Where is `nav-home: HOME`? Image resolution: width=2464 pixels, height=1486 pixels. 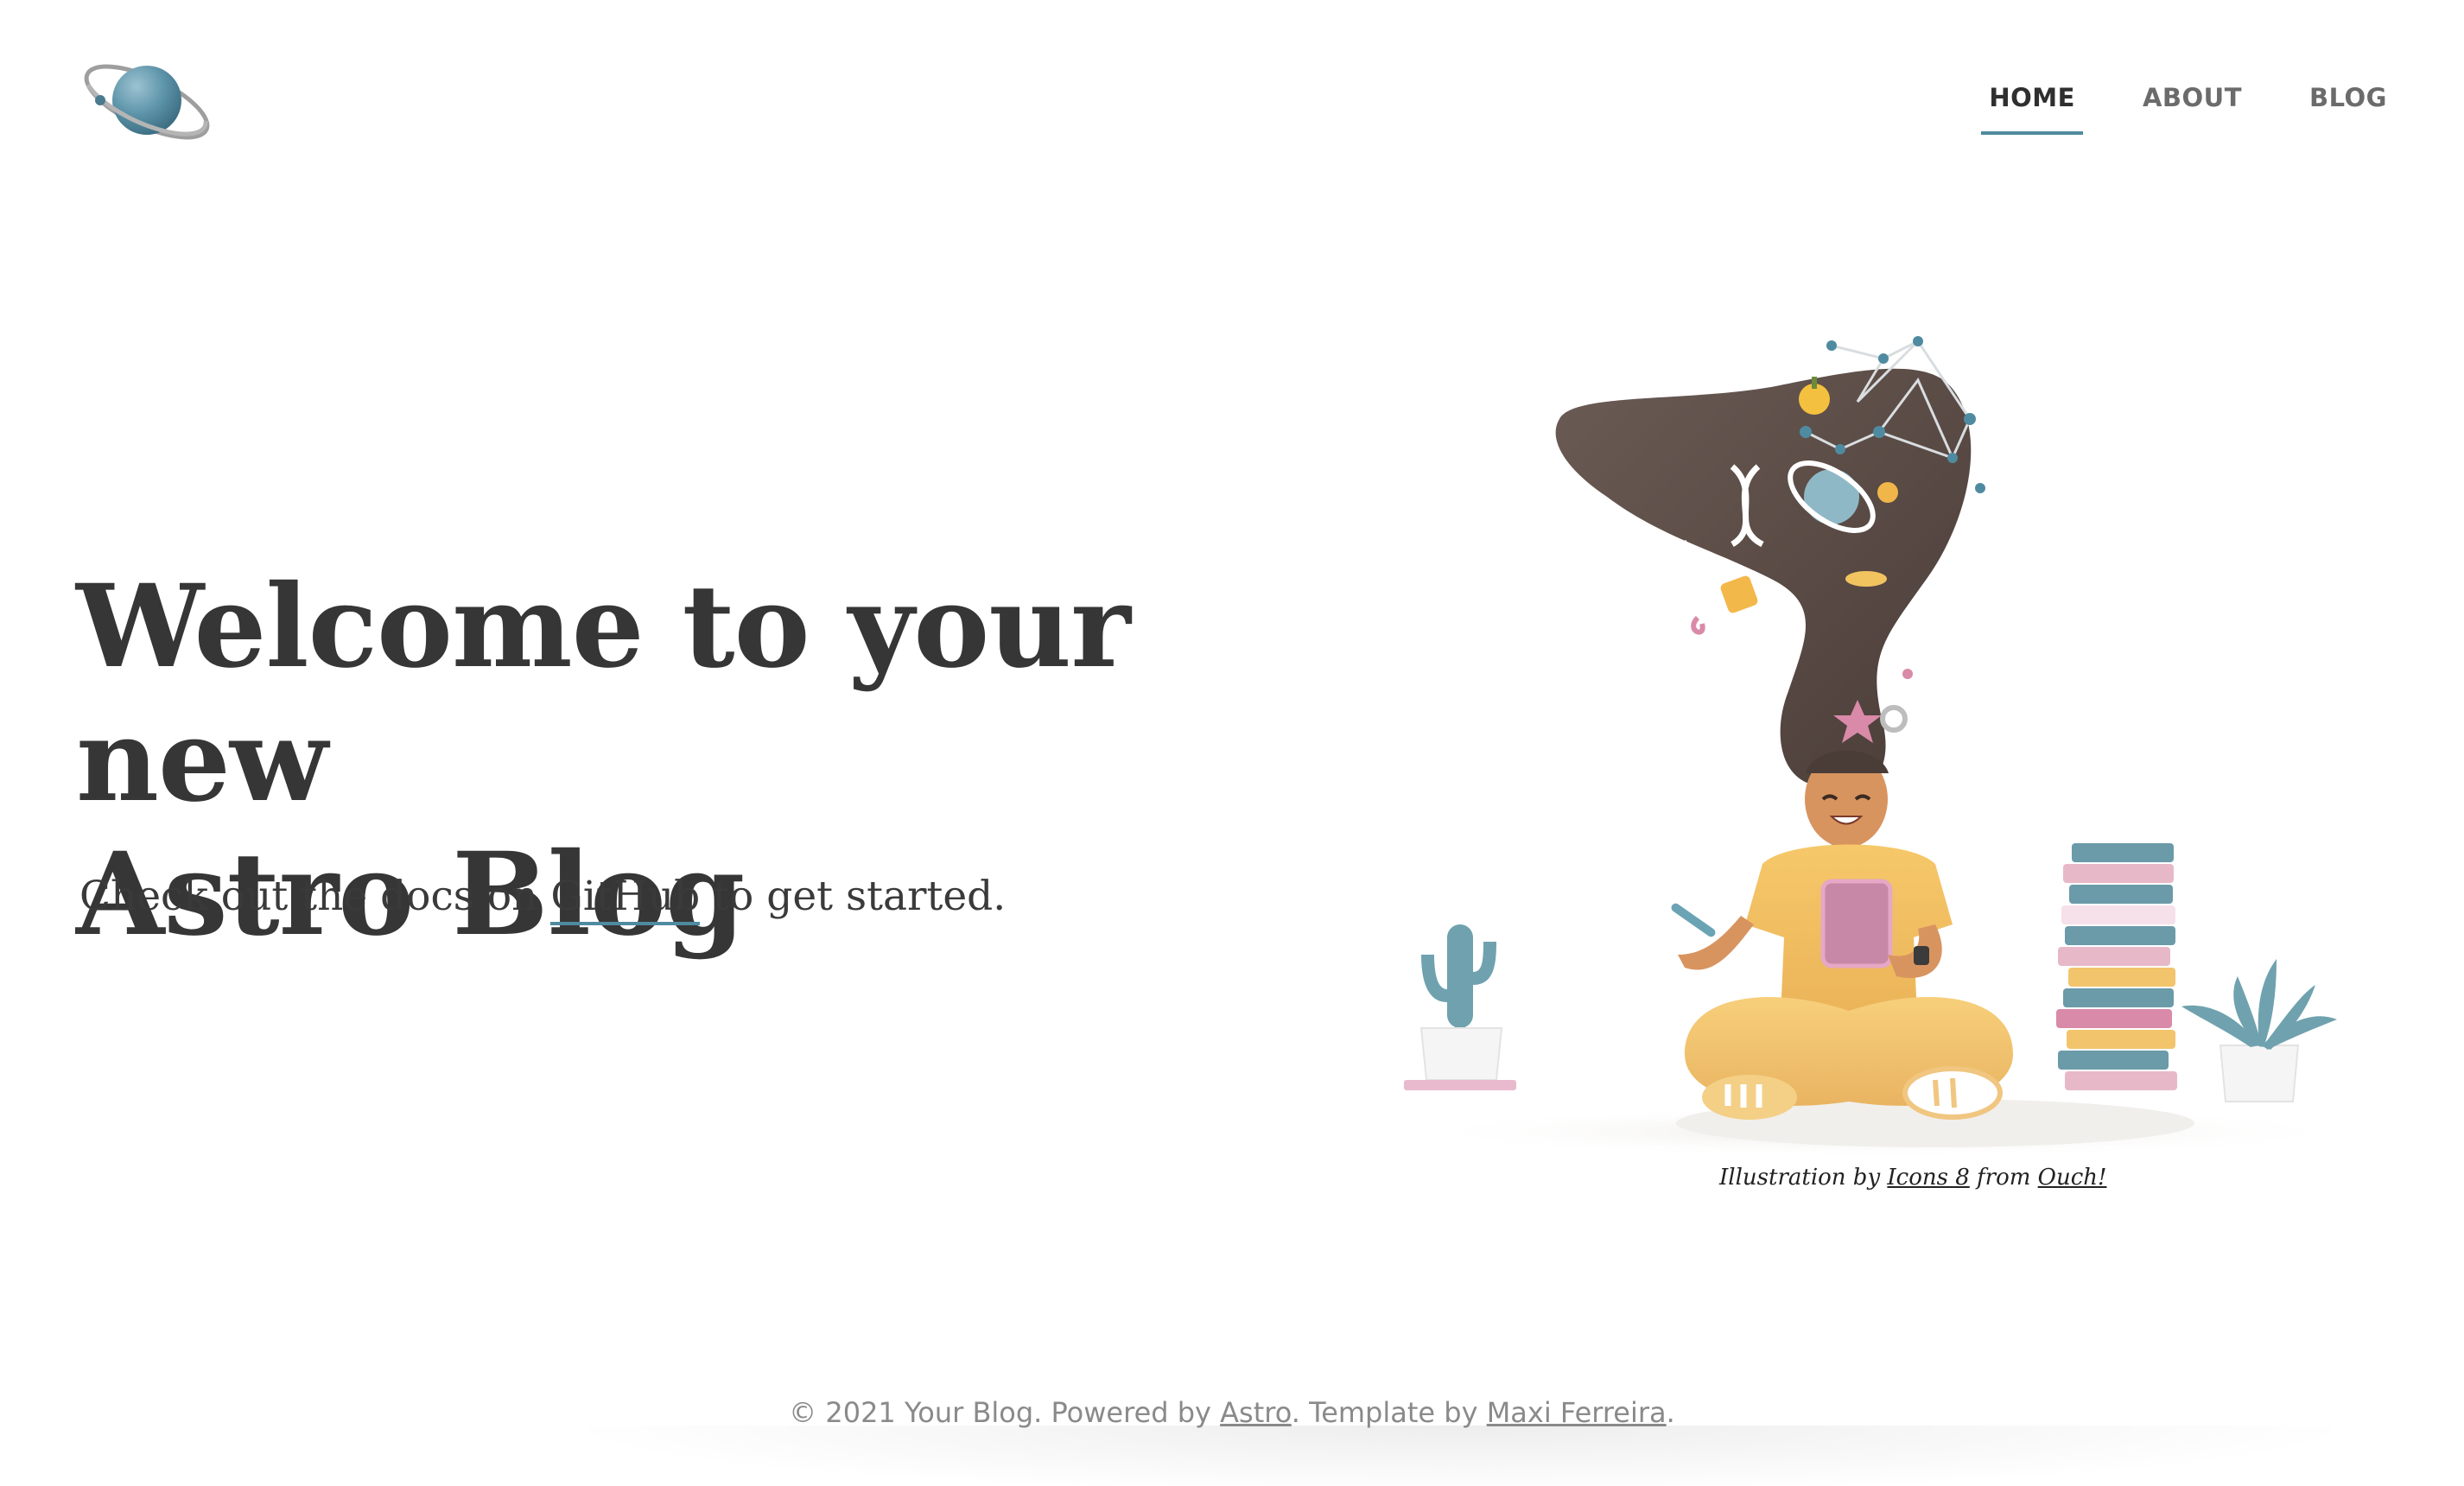 nav-home: HOME is located at coordinates (2032, 109).